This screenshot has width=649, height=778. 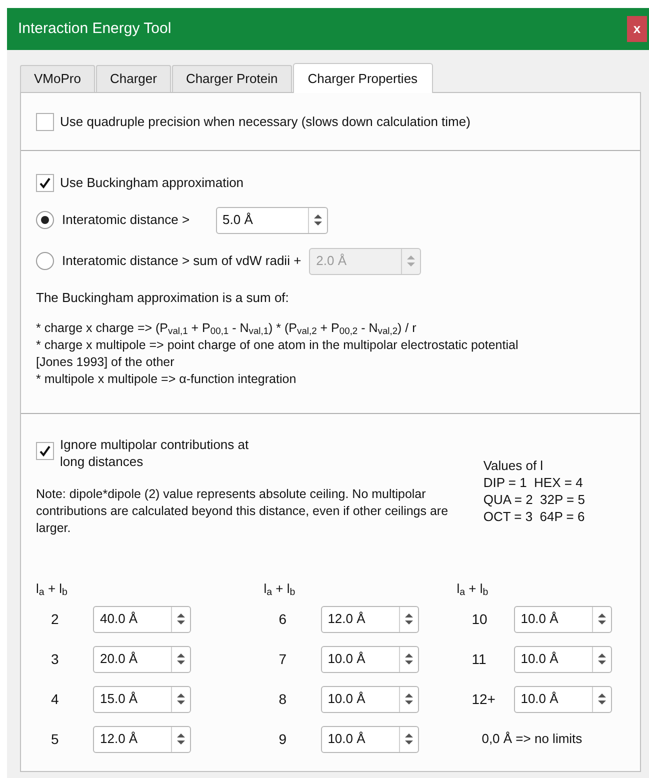 What do you see at coordinates (265, 121) in the screenshot?
I see `checkbox-label: Use quadruple precision when necessary (slows down calculation time)` at bounding box center [265, 121].